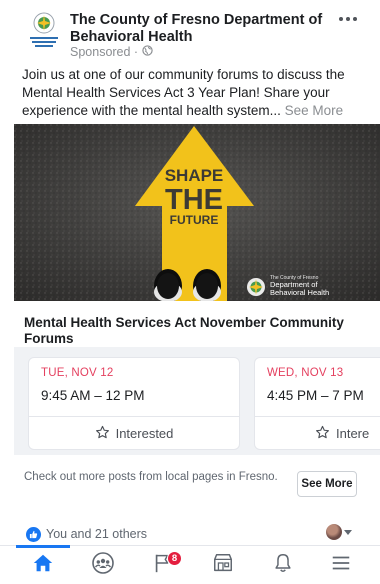 The image size is (380, 584). I want to click on sponsored-label: Sponsored ·, so click(111, 52).